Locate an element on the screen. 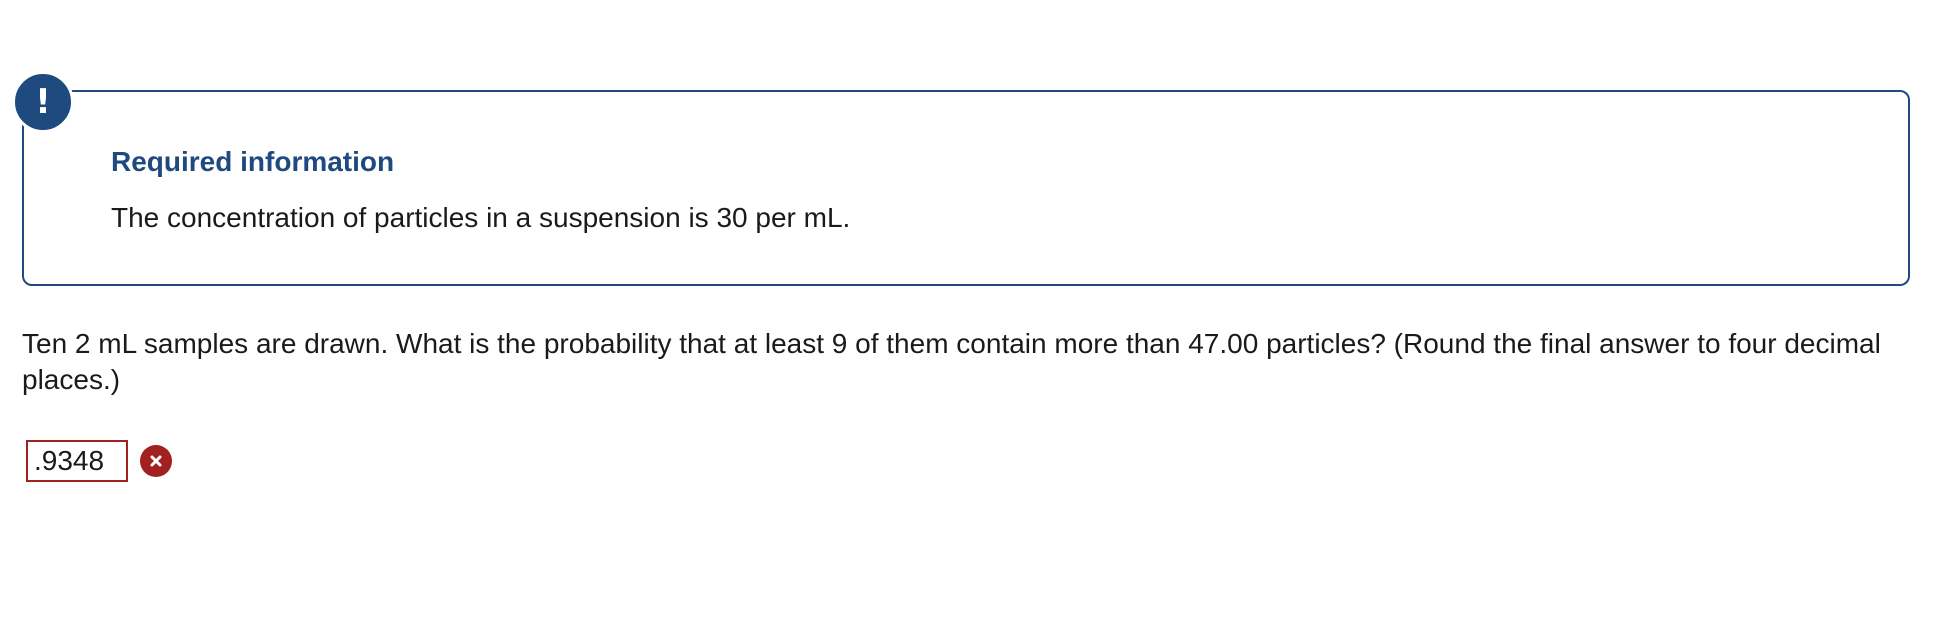 This screenshot has width=1950, height=632. answer-input is located at coordinates (77, 461).